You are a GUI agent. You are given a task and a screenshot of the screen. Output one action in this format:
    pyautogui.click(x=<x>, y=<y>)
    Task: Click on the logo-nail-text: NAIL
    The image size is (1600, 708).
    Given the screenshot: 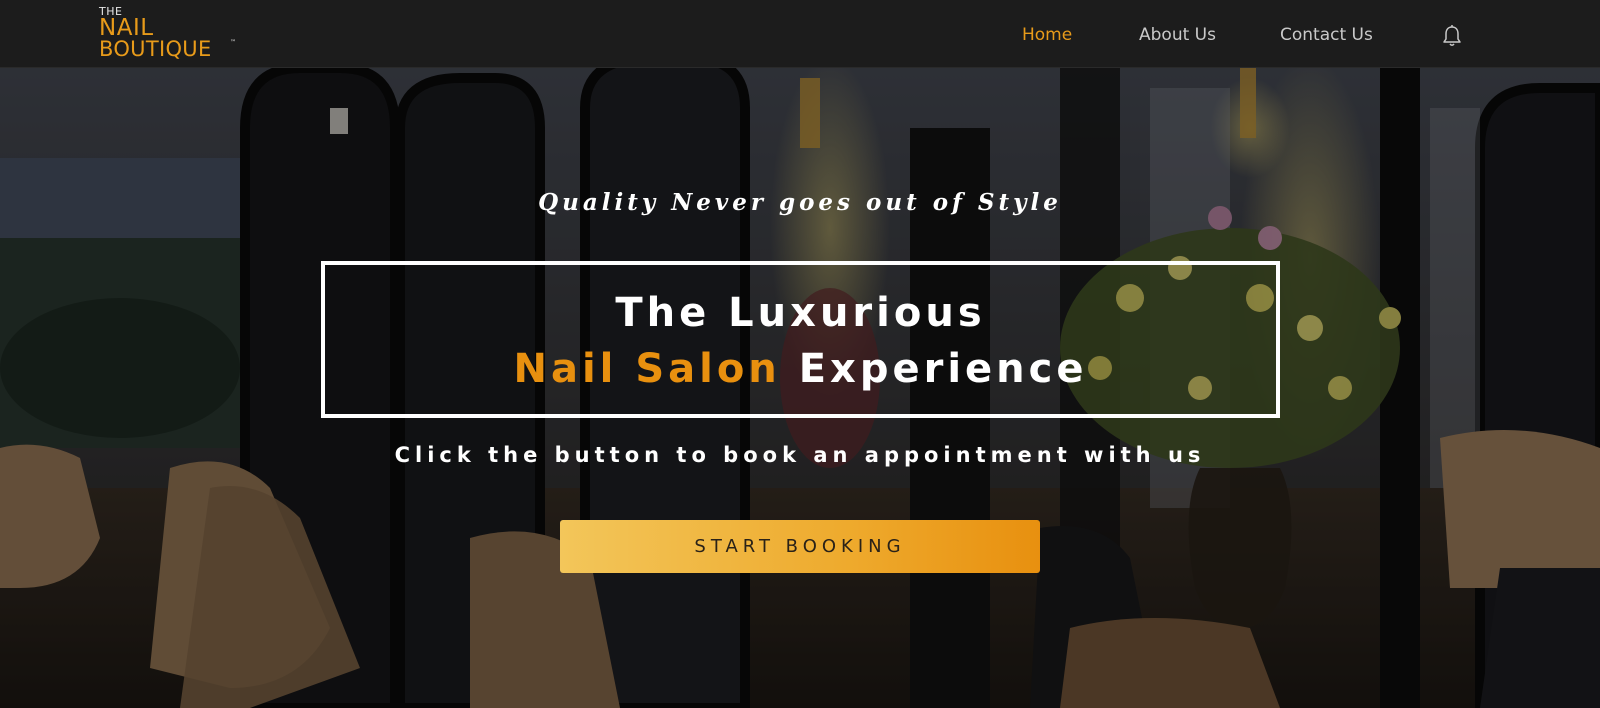 What is the action you would take?
    pyautogui.click(x=126, y=28)
    